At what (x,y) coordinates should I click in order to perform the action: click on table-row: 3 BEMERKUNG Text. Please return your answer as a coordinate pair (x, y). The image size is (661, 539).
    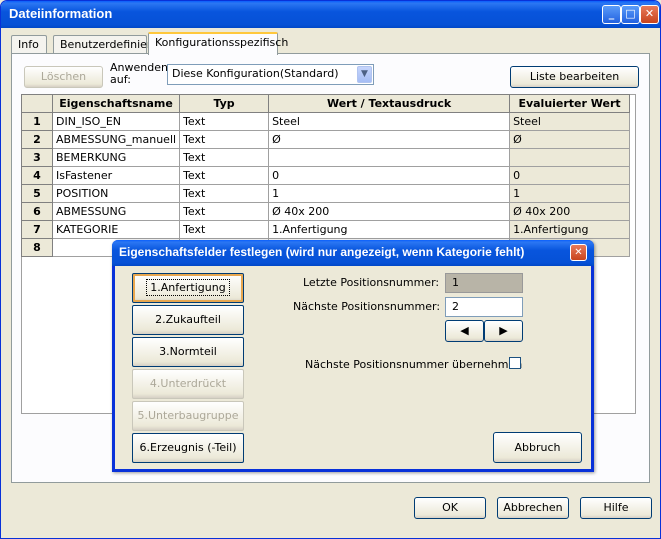
    Looking at the image, I should click on (326, 157).